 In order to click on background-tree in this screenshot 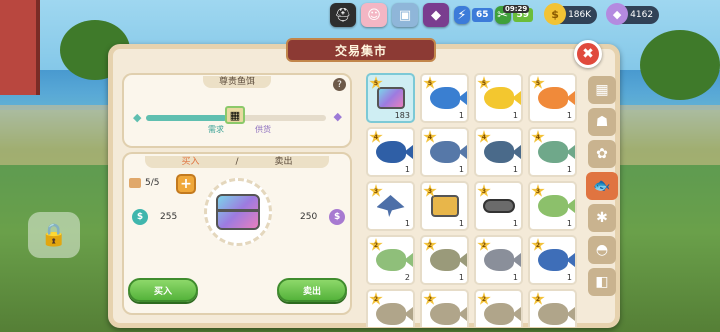, I will do `click(680, 65)`.